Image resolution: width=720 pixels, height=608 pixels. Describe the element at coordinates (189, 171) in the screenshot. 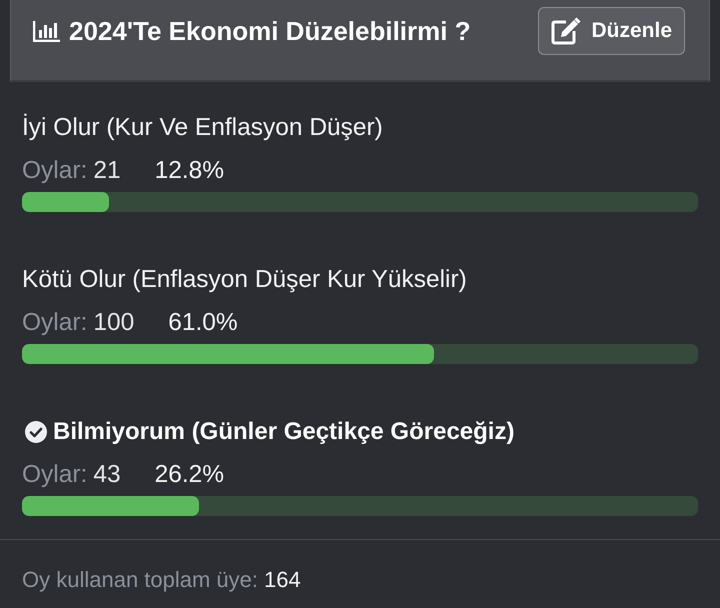

I see `vote-percent: 12.8%` at that location.